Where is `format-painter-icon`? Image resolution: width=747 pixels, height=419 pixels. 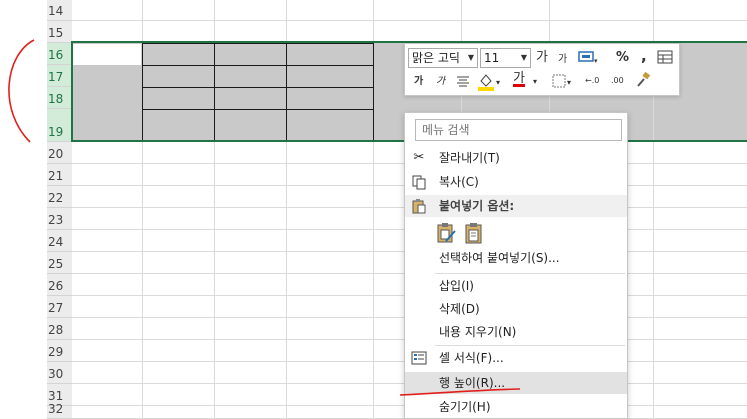
format-painter-icon is located at coordinates (643, 82).